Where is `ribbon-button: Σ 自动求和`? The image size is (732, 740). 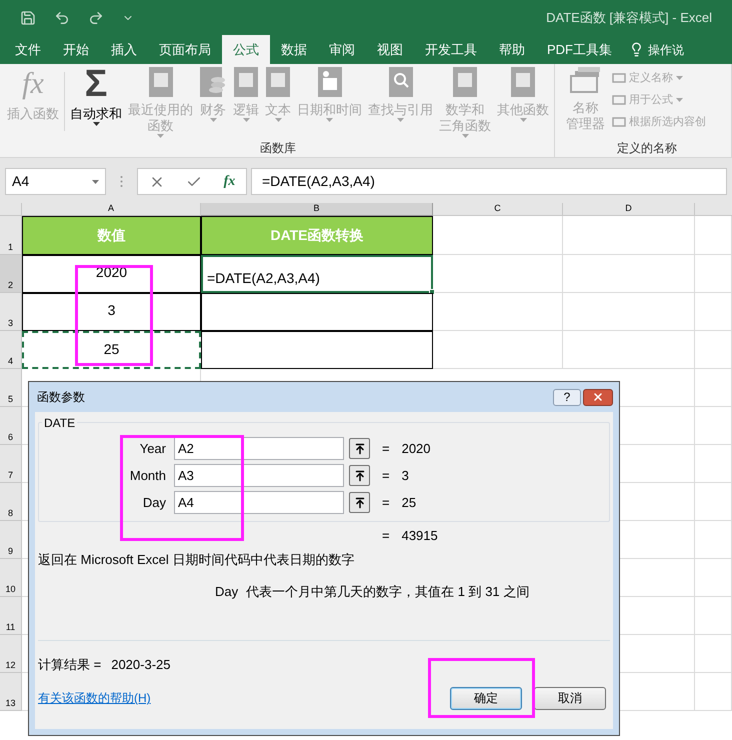
ribbon-button: Σ 自动求和 is located at coordinates (96, 101).